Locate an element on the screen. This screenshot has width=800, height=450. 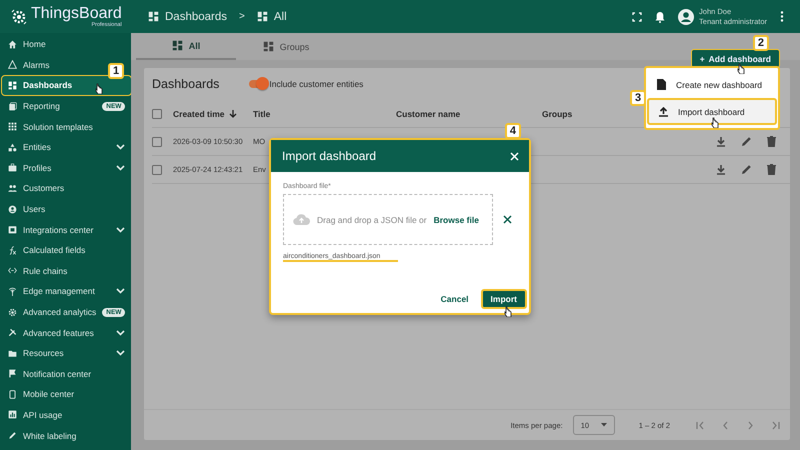
gear-icon is located at coordinates (12, 312).